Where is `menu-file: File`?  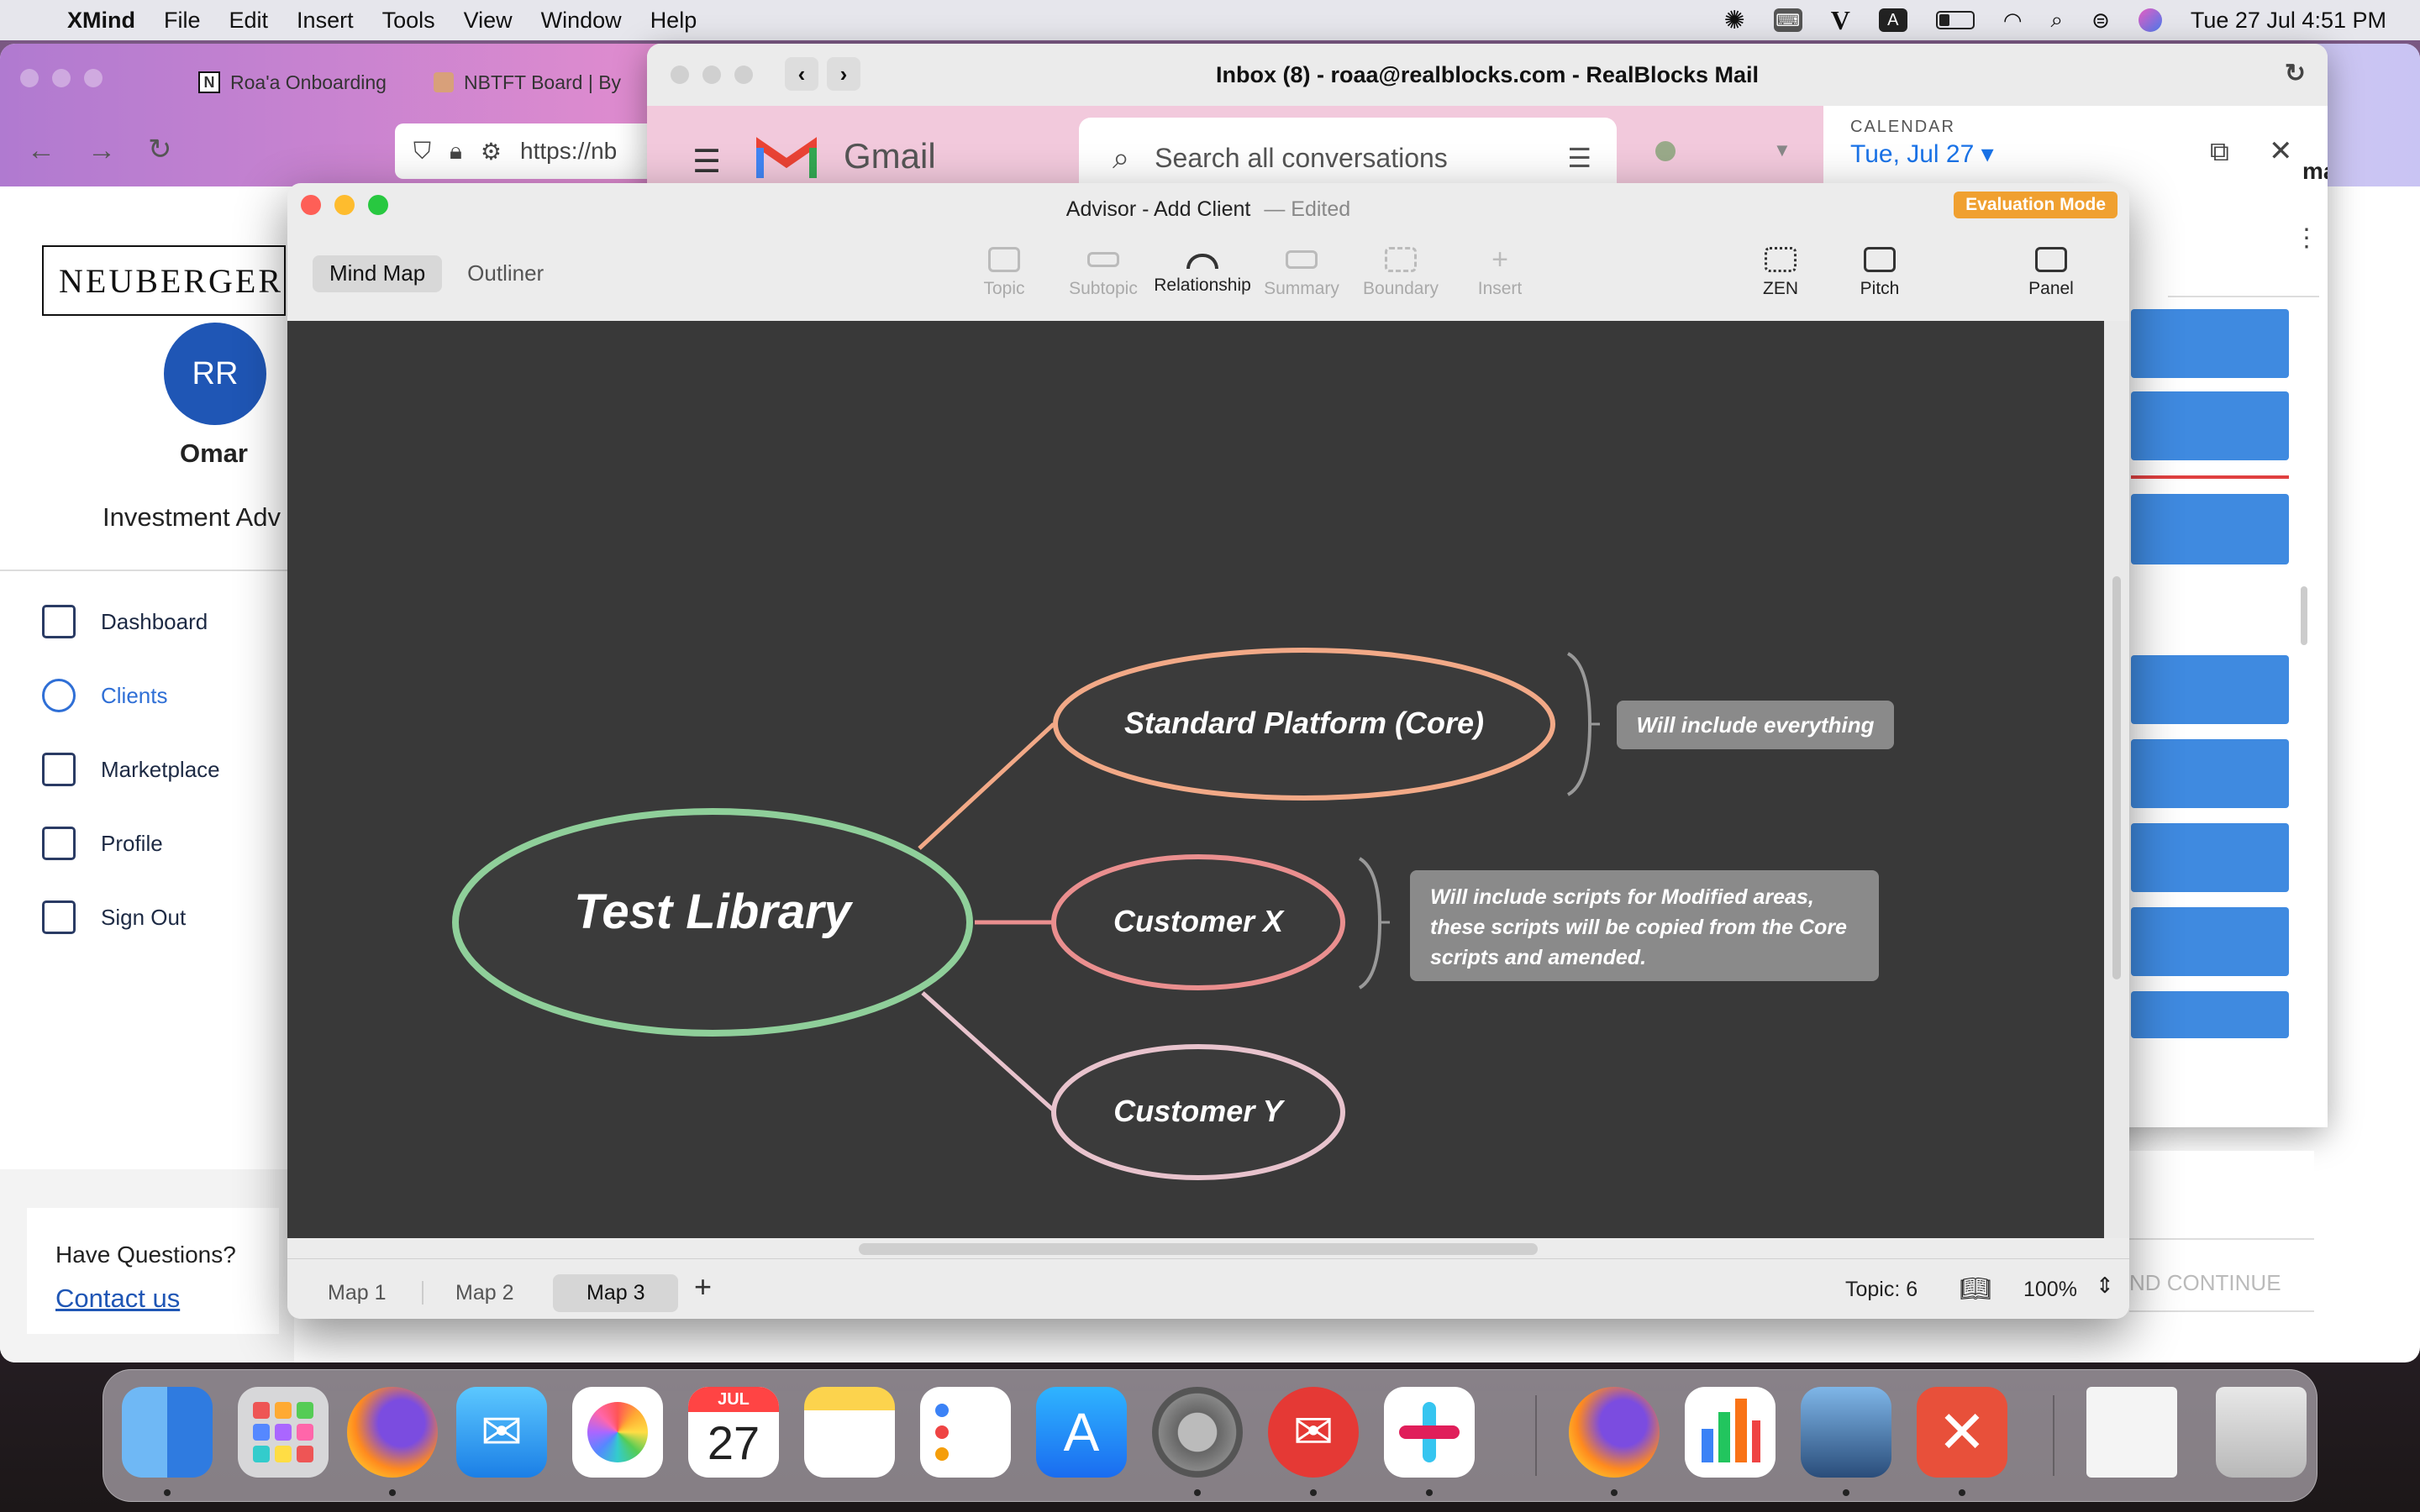
menu-file: File is located at coordinates (182, 21).